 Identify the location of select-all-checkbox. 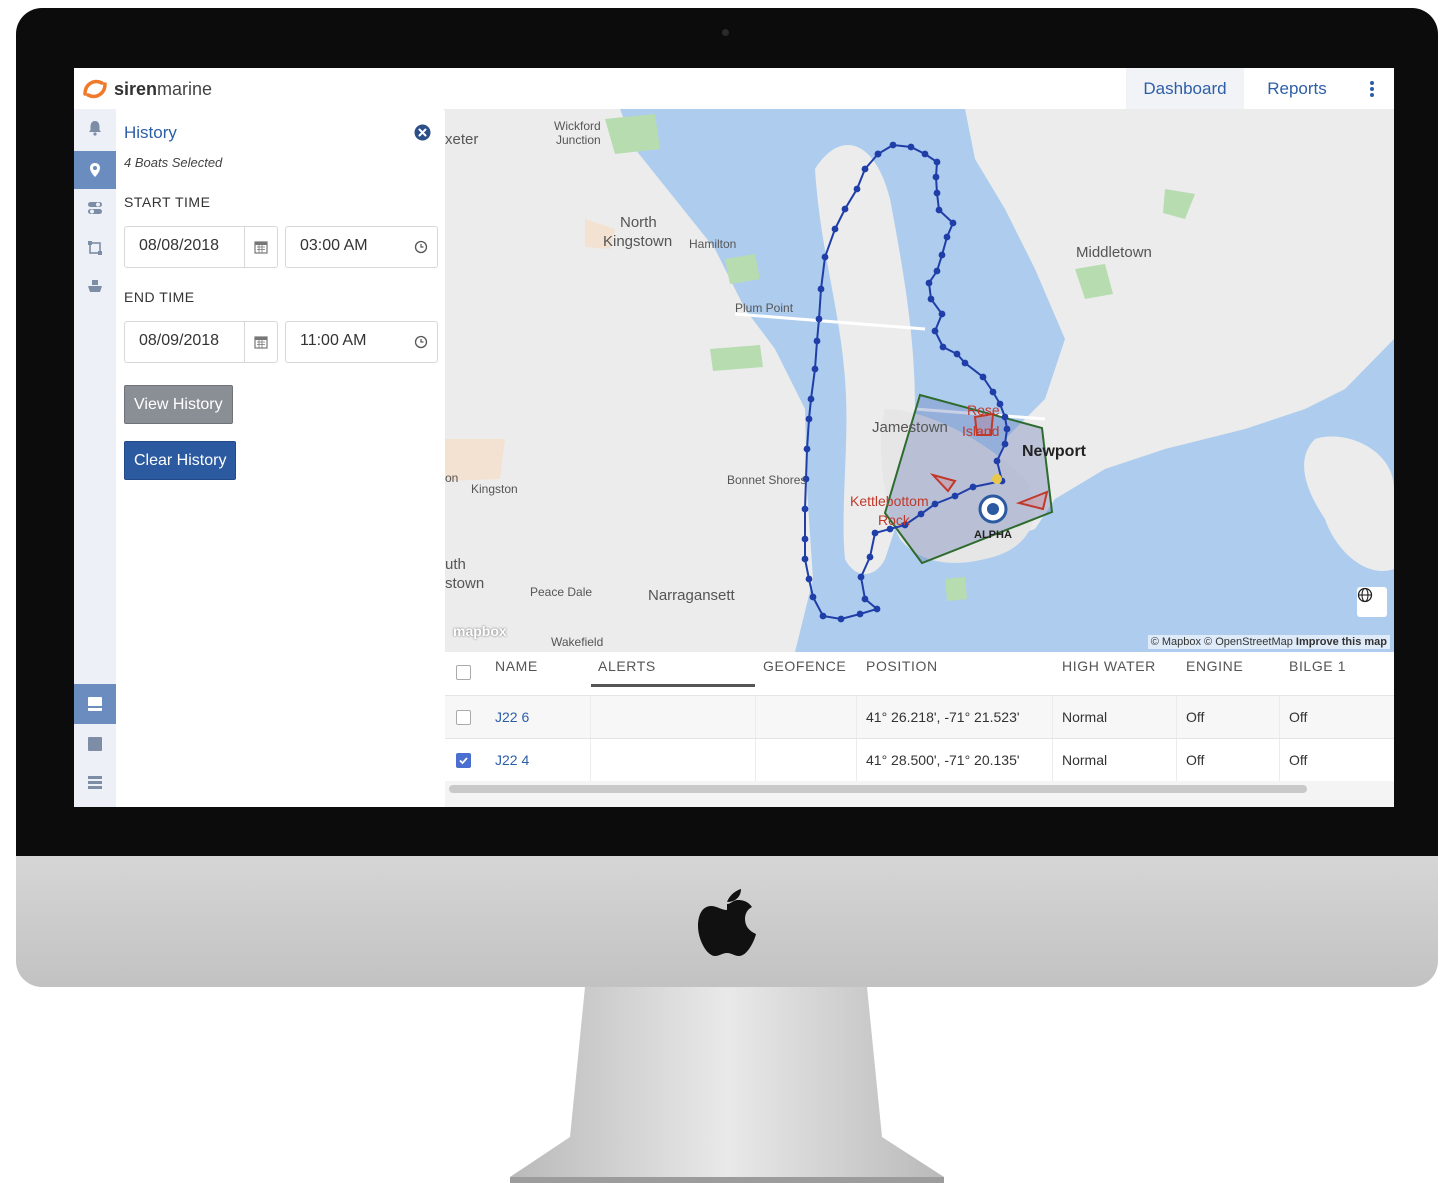
(463, 672).